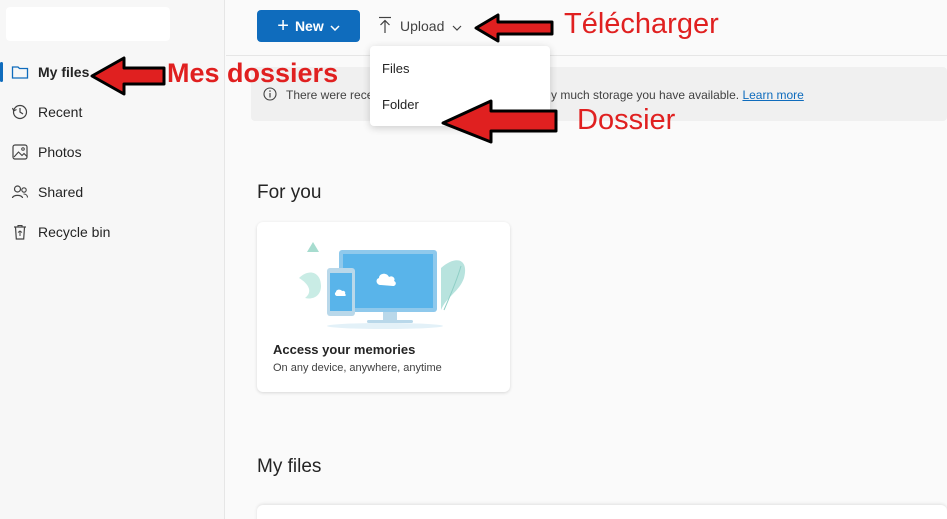  I want to click on annotation-mes-dossiers: Mes dossiers, so click(253, 73).